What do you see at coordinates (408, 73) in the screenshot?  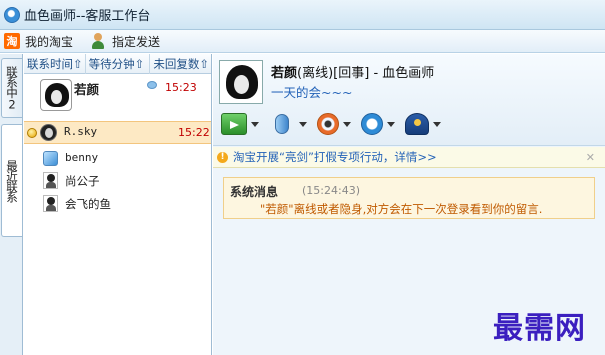 I see `chat-shop-name: 血色画师` at bounding box center [408, 73].